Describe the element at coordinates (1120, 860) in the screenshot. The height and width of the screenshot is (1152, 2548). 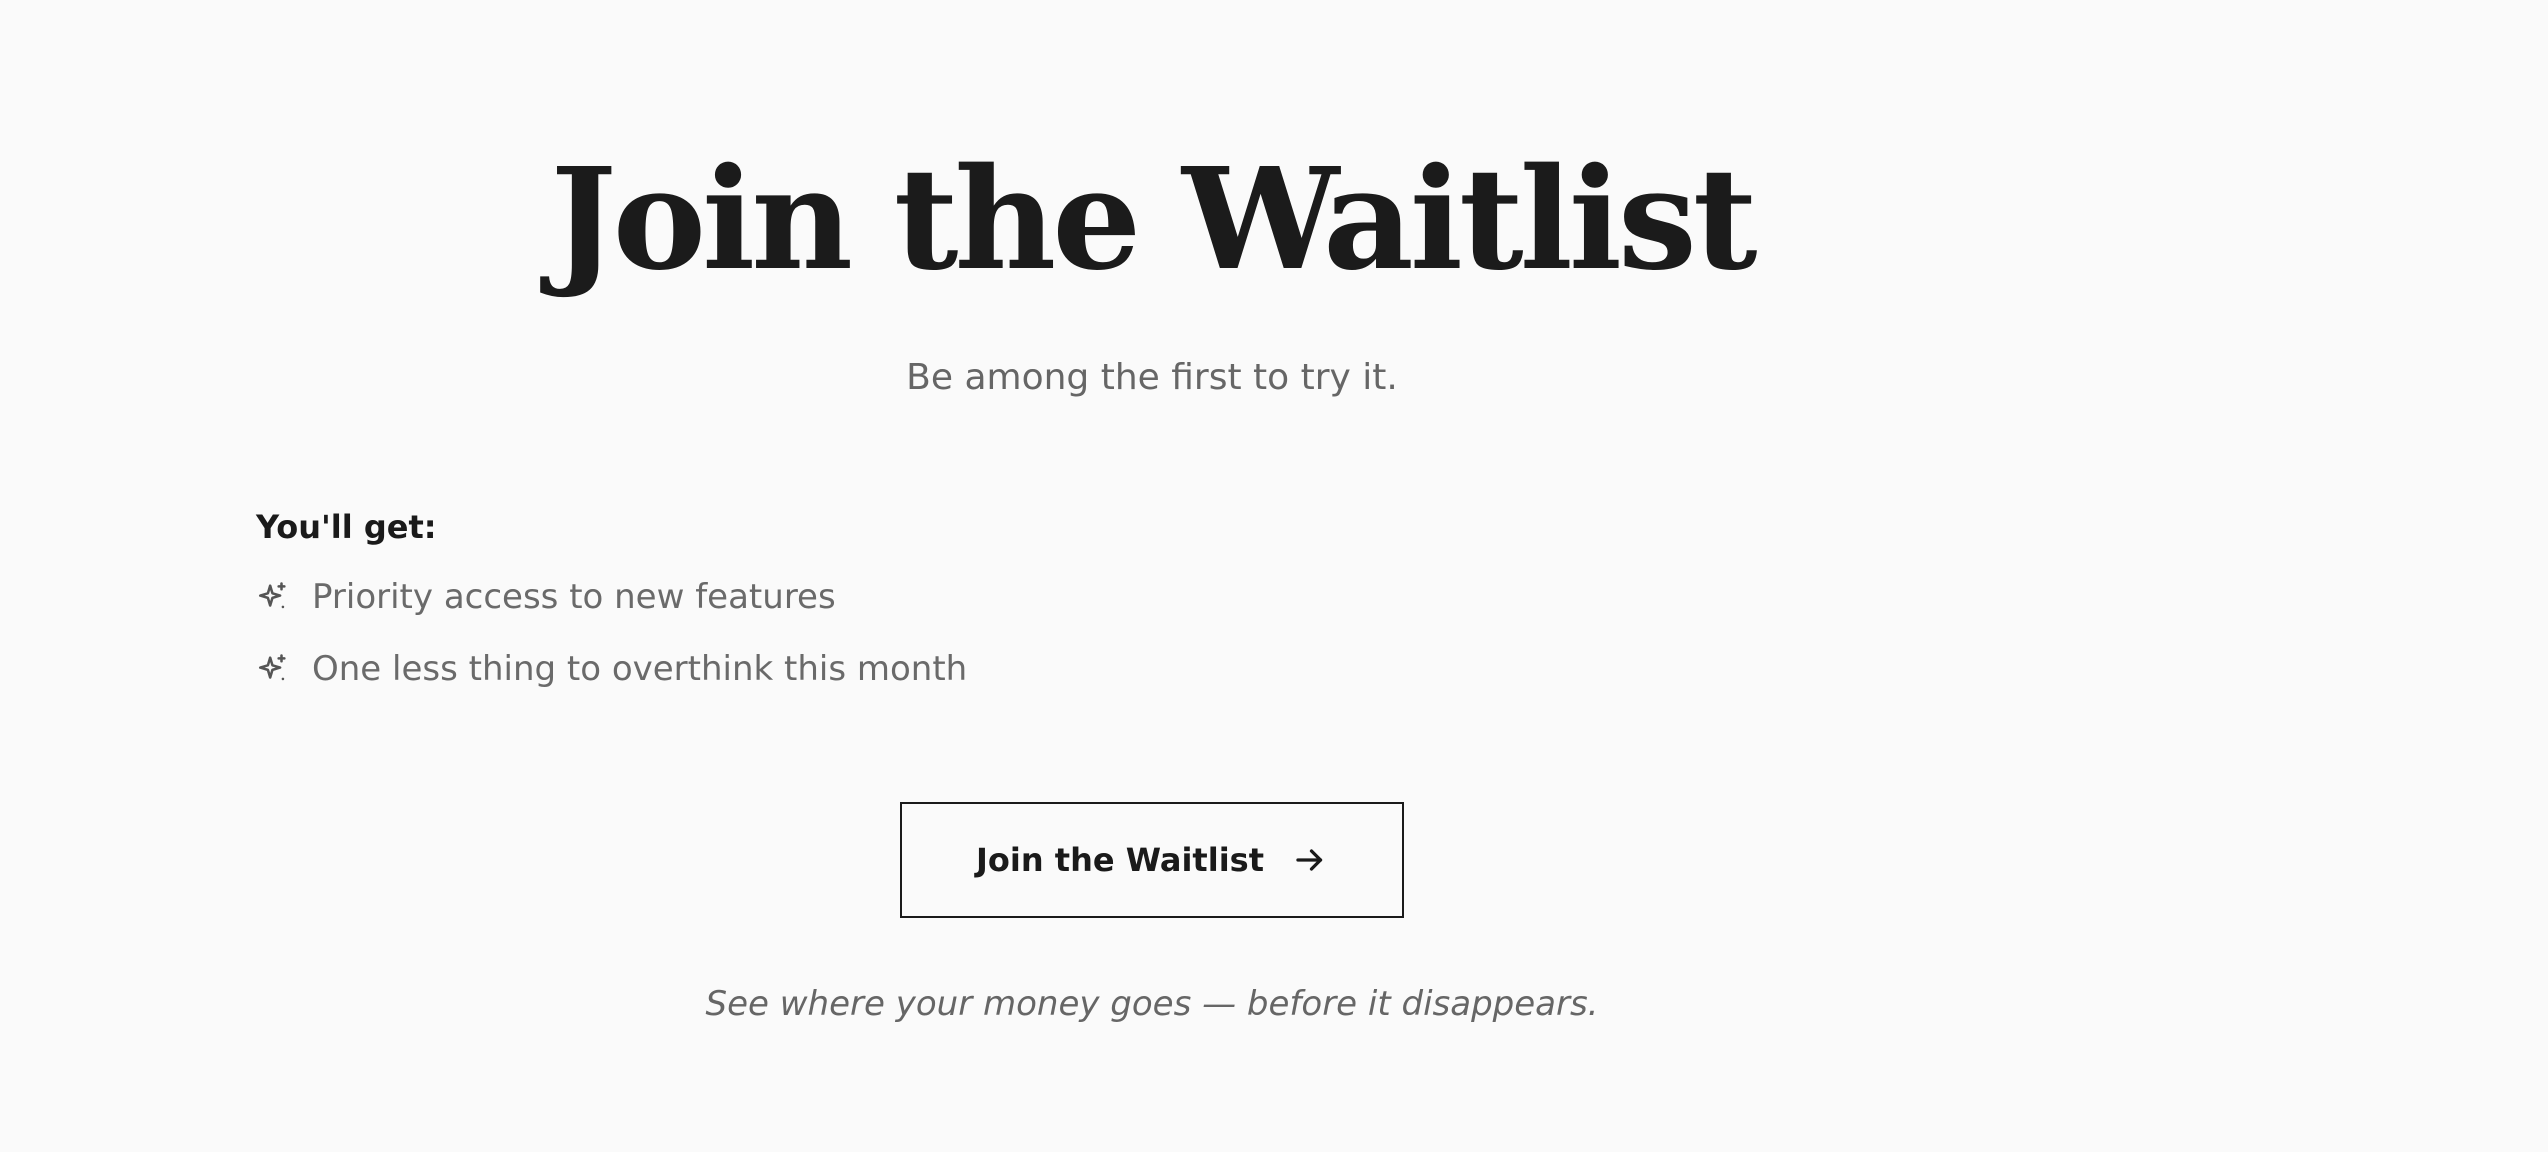
I see `join-waitlist-button-label: Join the Waitlist` at that location.